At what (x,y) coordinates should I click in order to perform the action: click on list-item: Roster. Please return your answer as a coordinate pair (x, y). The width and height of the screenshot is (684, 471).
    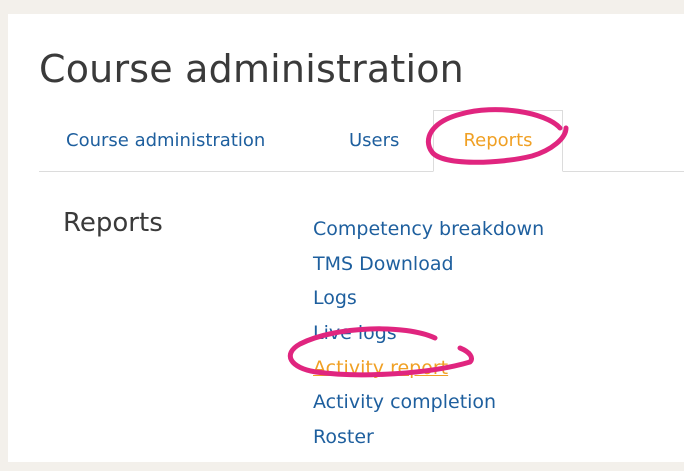
    Looking at the image, I should click on (428, 437).